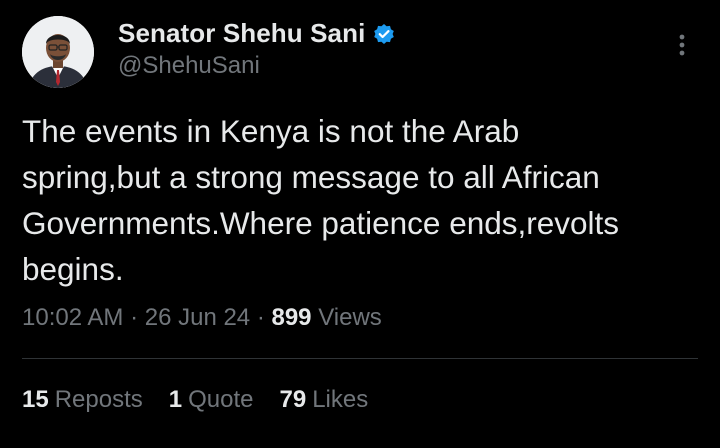 This screenshot has width=720, height=448. What do you see at coordinates (293, 399) in the screenshot?
I see `likes-count: 79` at bounding box center [293, 399].